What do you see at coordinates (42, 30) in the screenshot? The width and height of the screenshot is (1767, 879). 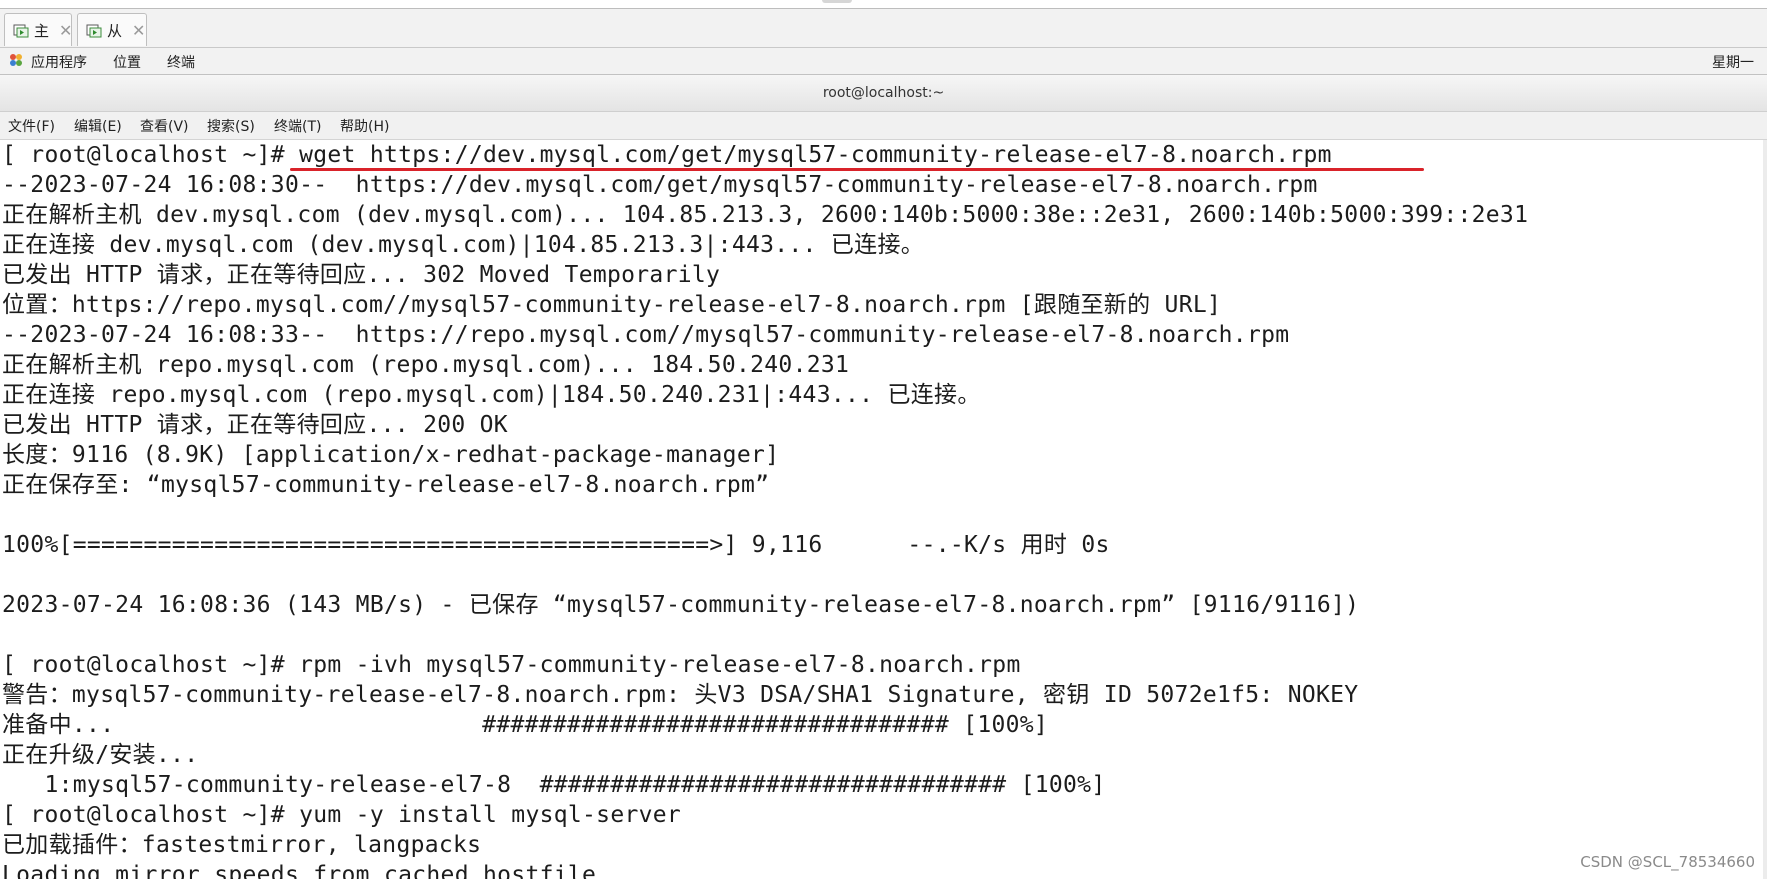 I see `tab-label: 主` at bounding box center [42, 30].